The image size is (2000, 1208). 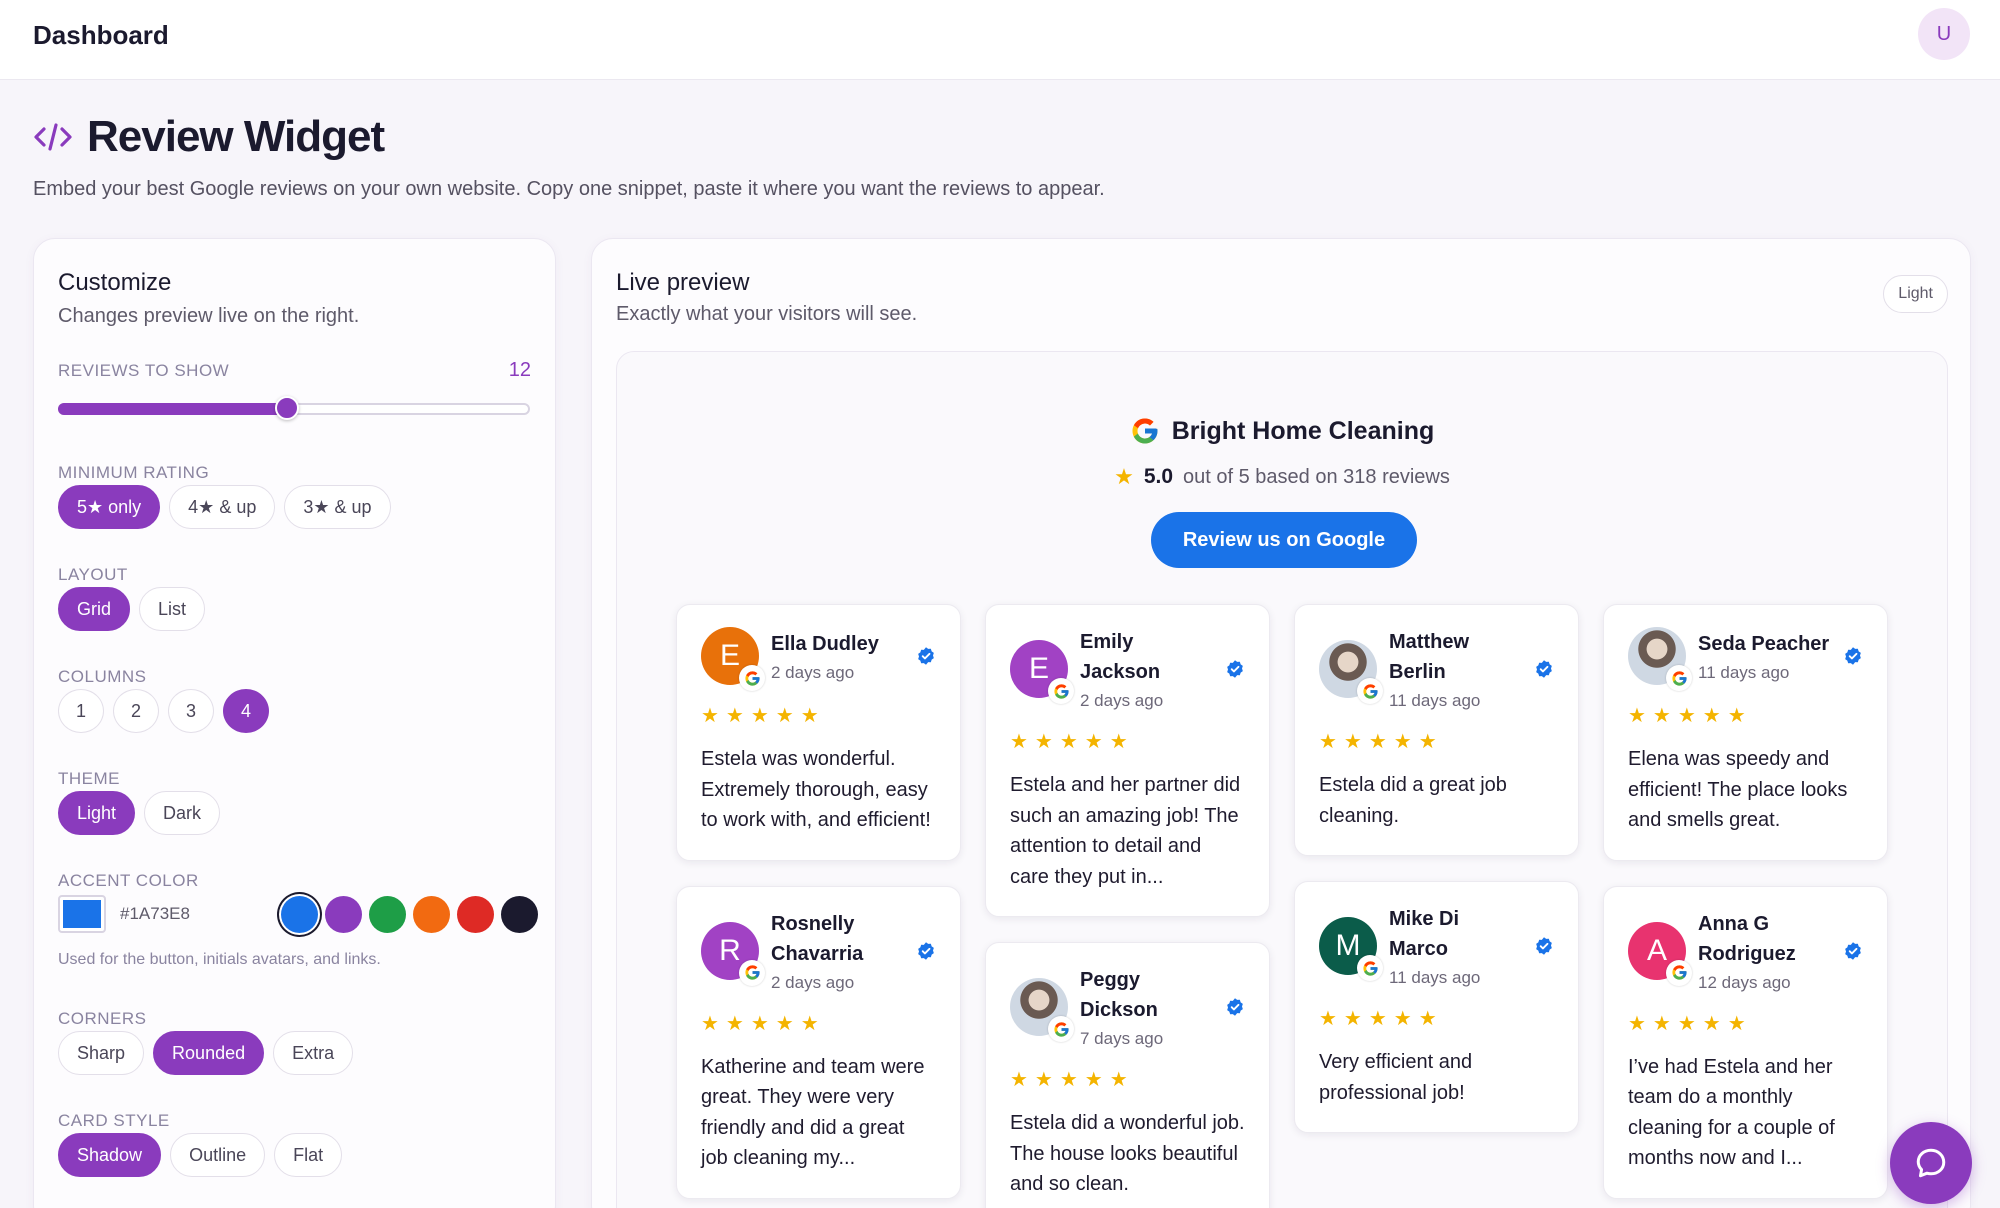 What do you see at coordinates (1316, 476) in the screenshot?
I see `rating-text: out of 5 based on 318 reviews` at bounding box center [1316, 476].